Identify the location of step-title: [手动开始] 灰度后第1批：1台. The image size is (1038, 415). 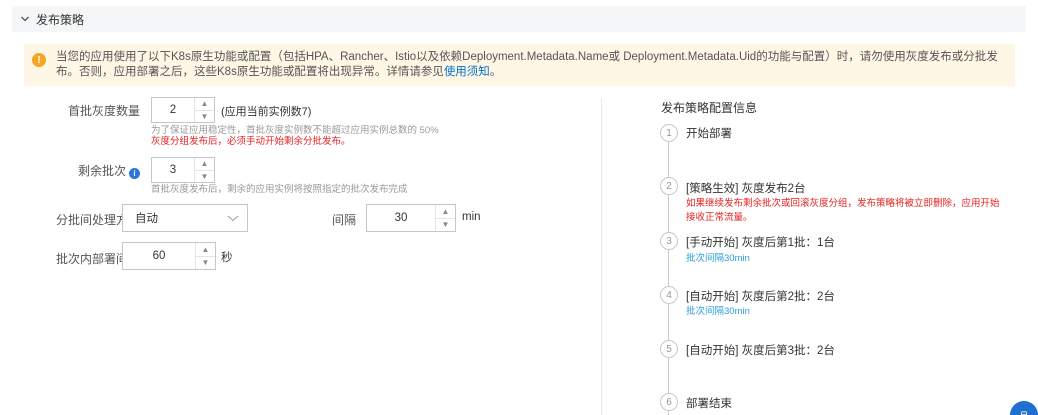
(760, 243).